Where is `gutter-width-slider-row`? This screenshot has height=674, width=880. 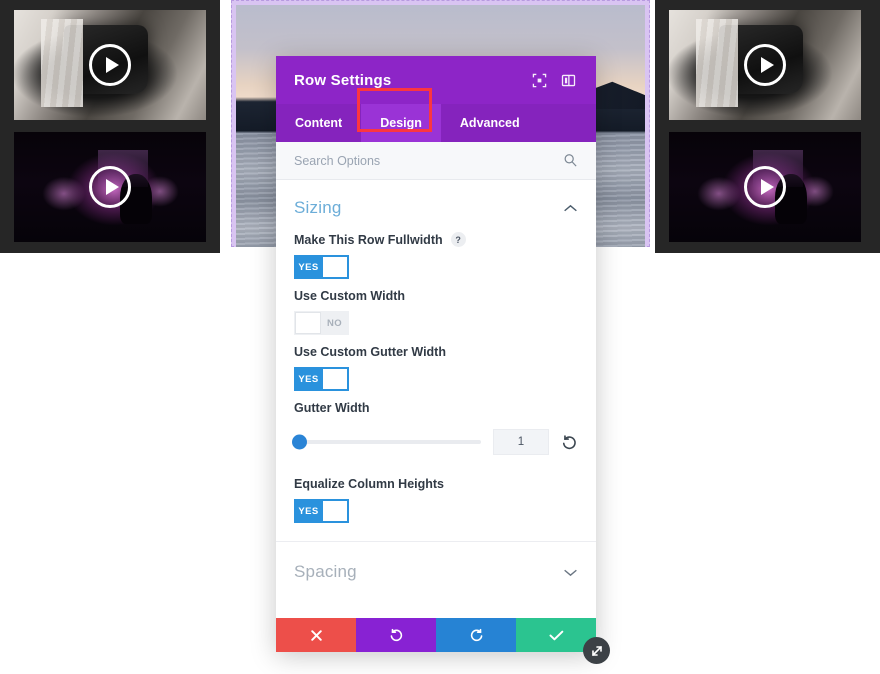
gutter-width-slider-row is located at coordinates (436, 439).